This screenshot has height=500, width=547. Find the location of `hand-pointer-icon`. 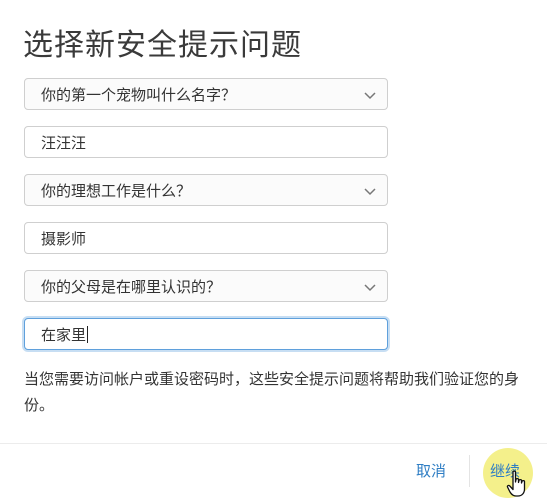

hand-pointer-icon is located at coordinates (516, 483).